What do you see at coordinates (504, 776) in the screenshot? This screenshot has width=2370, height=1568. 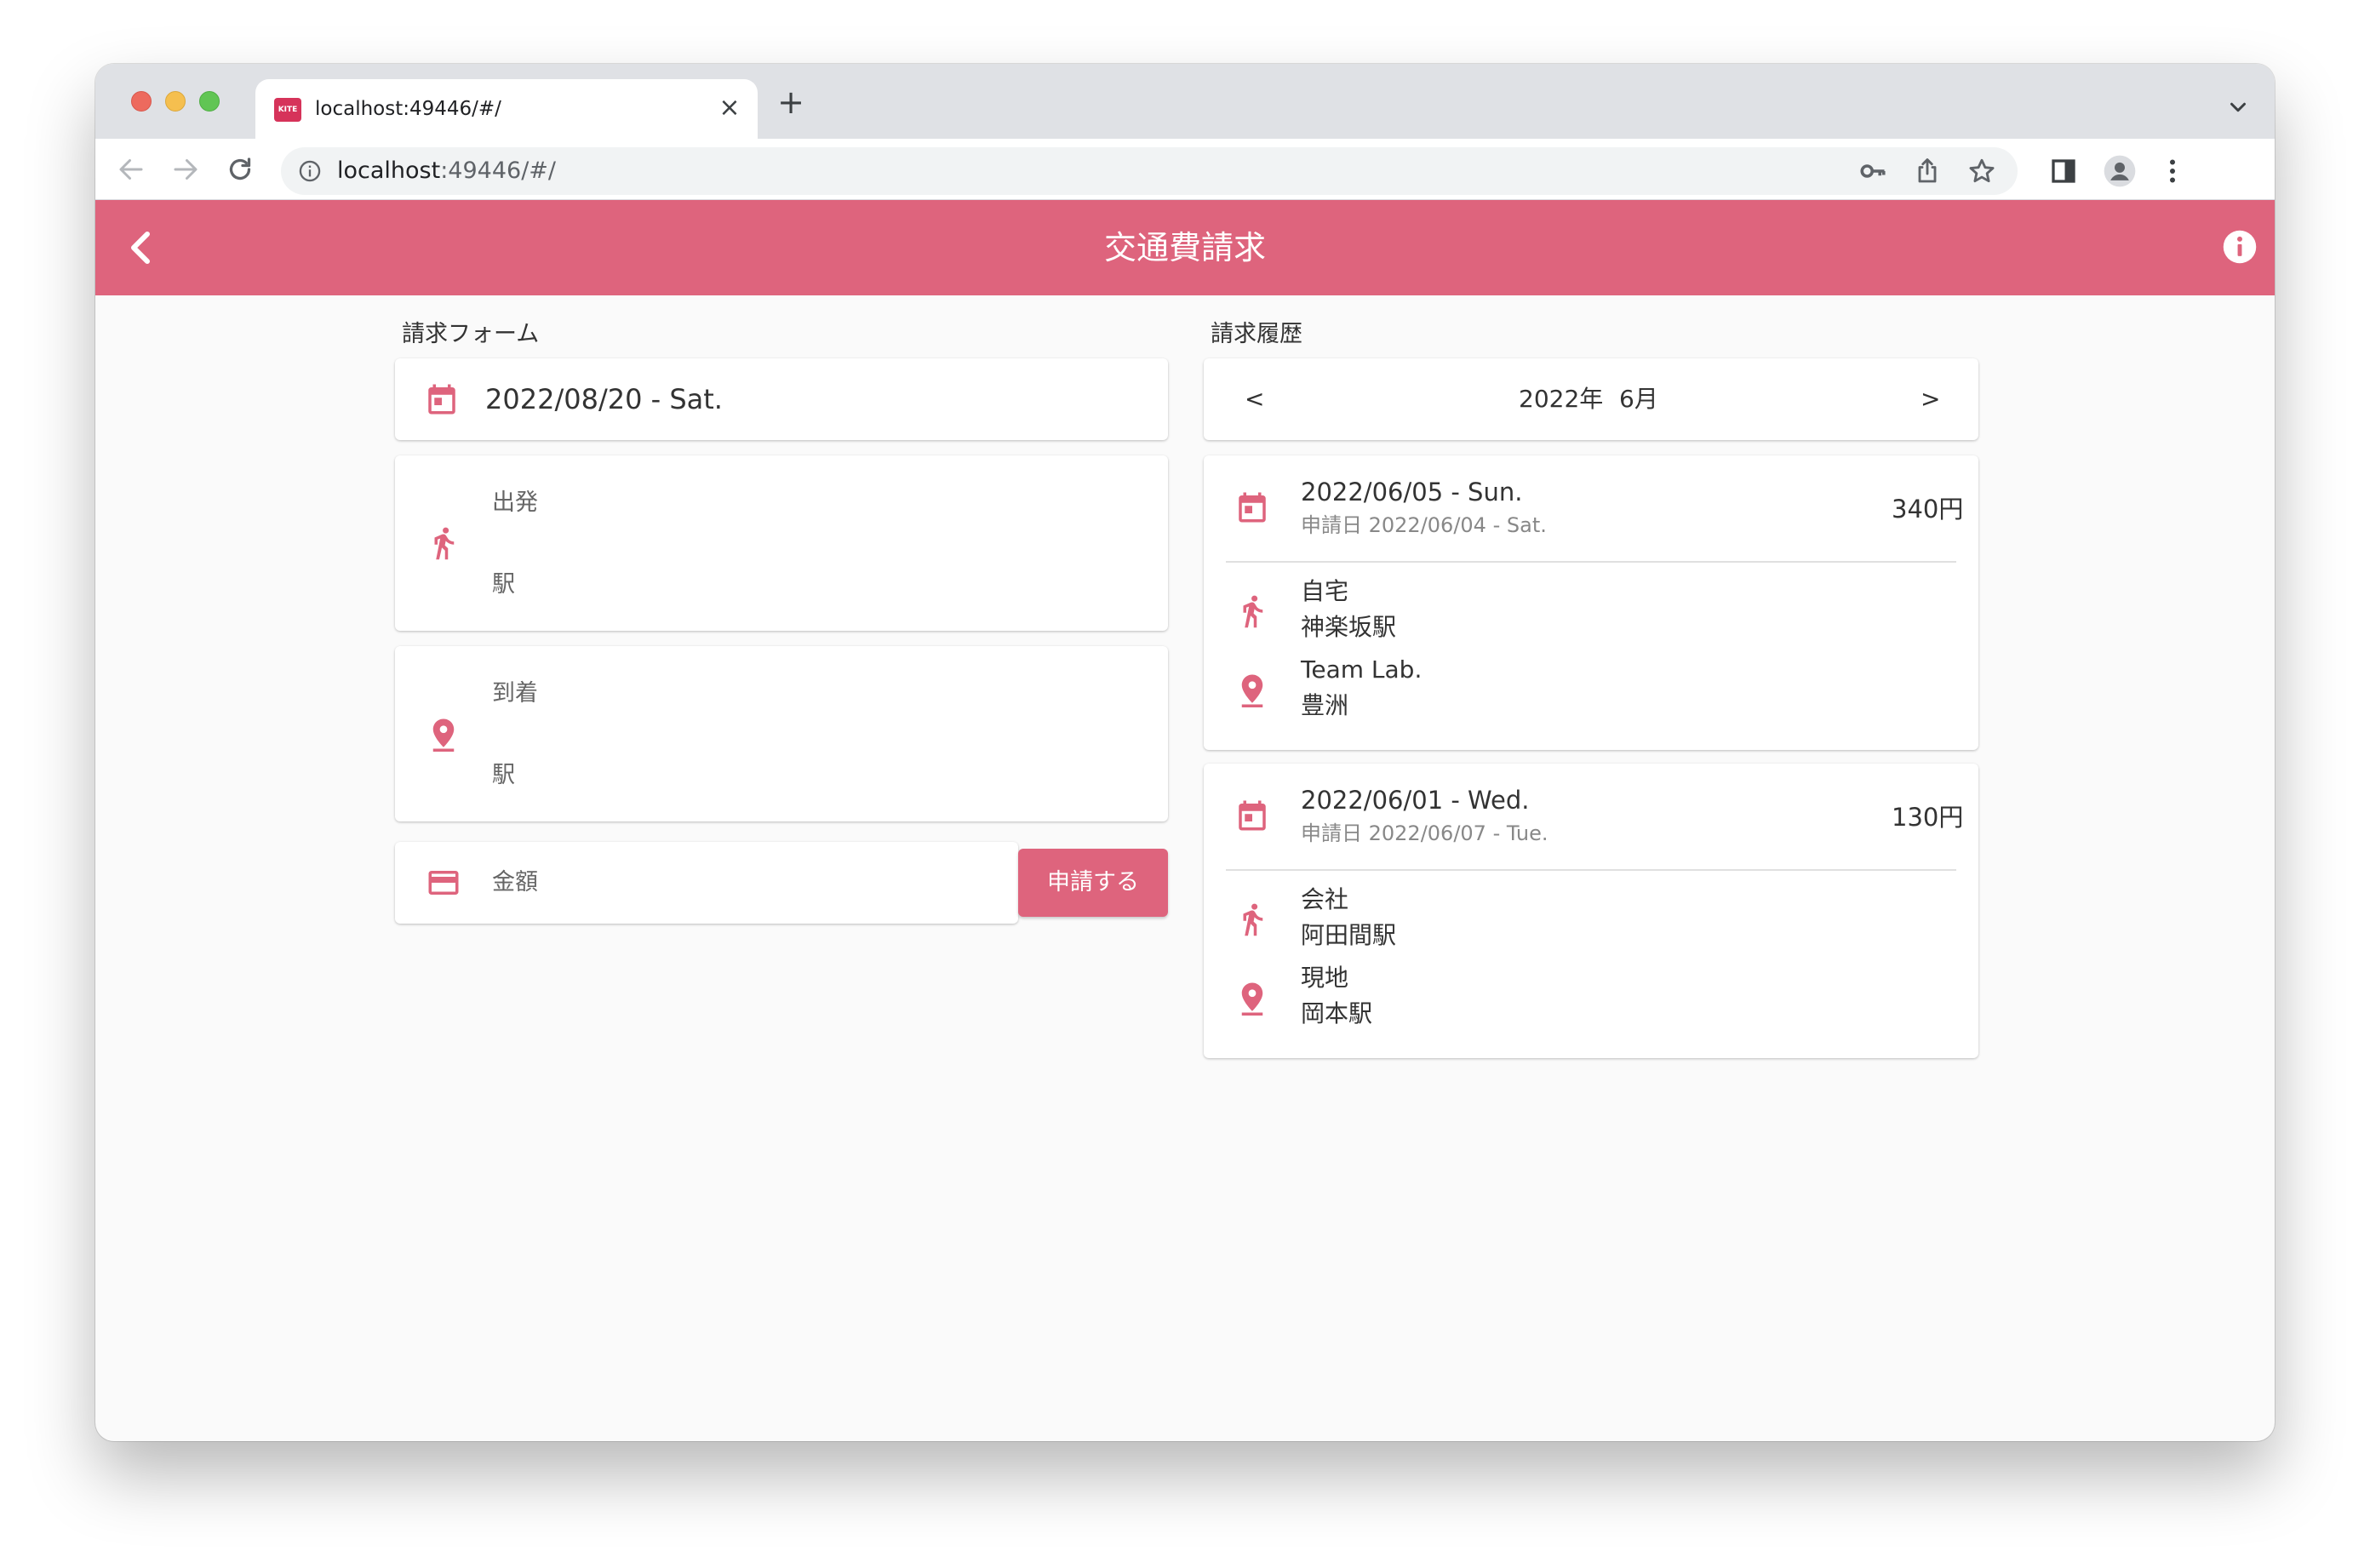 I see `arrival-station-input: 駅` at bounding box center [504, 776].